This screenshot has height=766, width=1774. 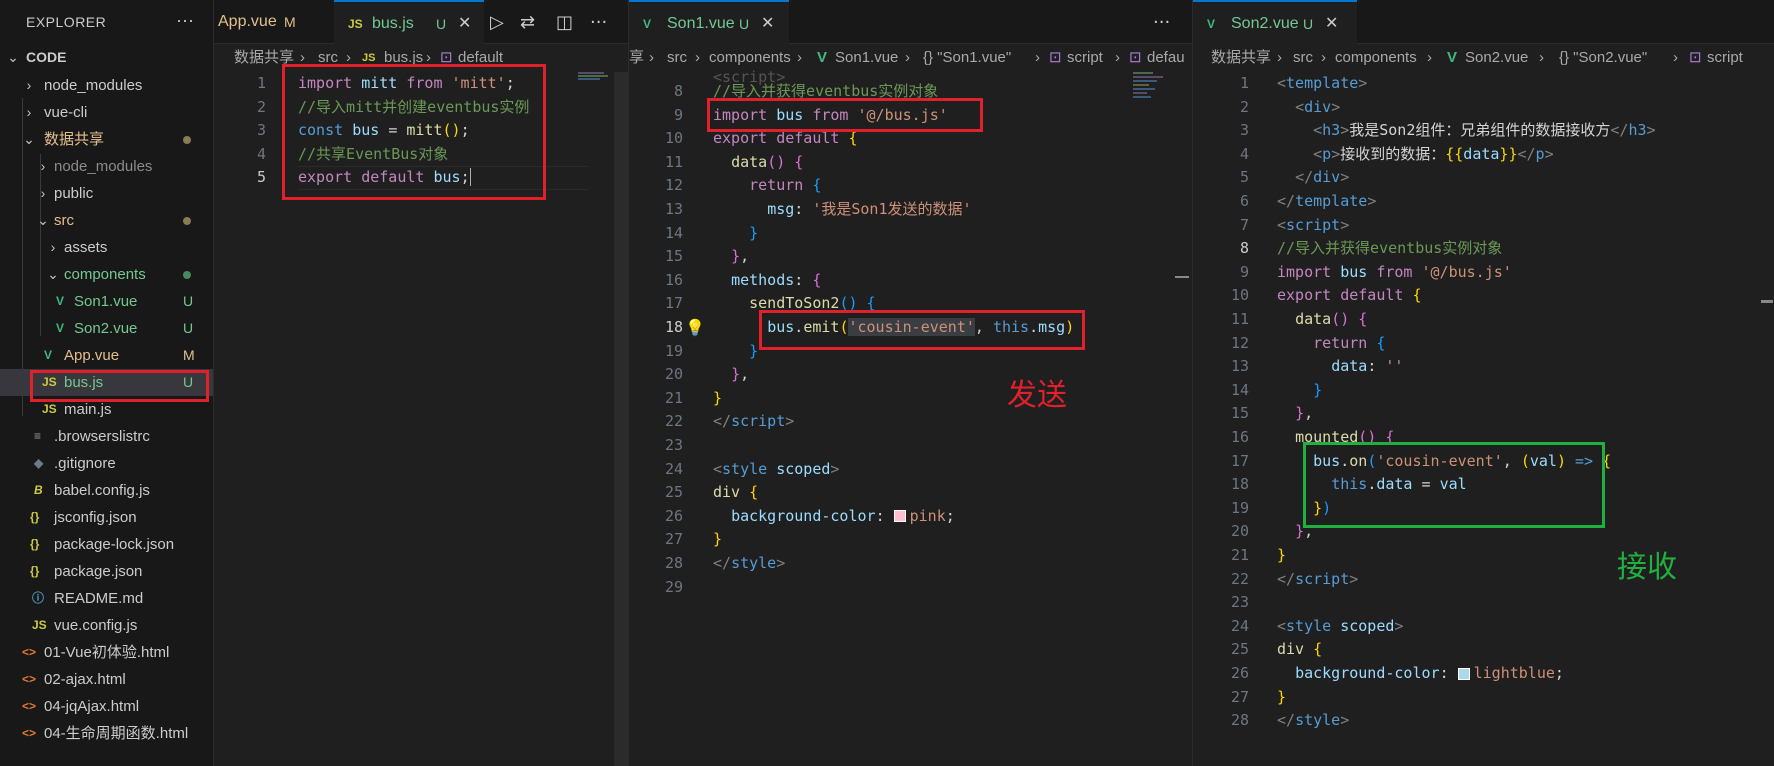 What do you see at coordinates (1603, 58) in the screenshot?
I see `breadcrumb-item: {} "Son2.vue"` at bounding box center [1603, 58].